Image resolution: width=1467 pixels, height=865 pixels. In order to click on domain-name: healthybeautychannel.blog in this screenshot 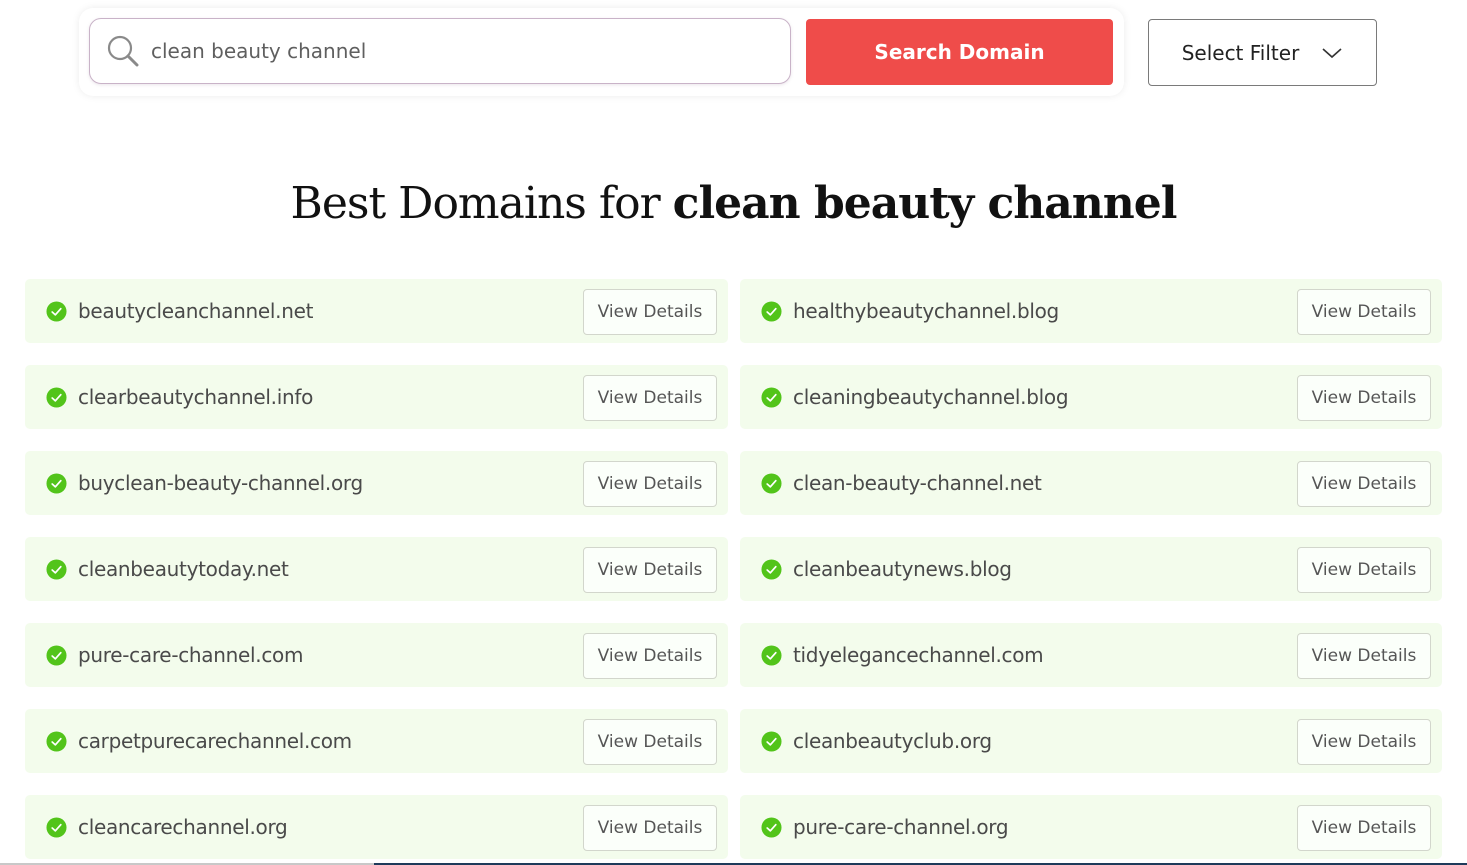, I will do `click(926, 311)`.